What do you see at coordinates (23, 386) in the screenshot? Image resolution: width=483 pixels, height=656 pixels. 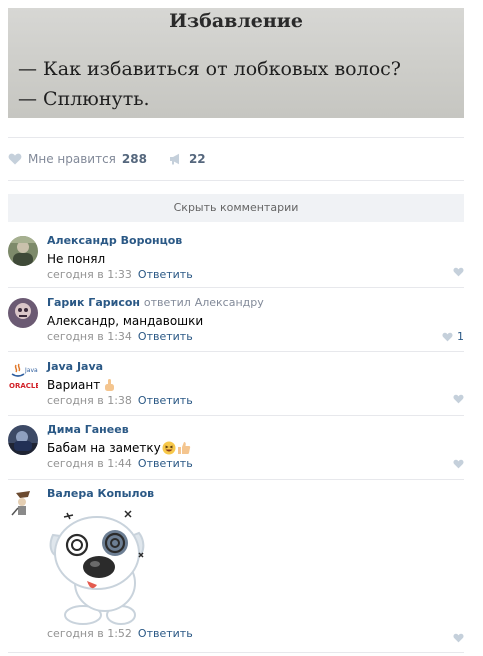 I see `oracle-logo-text: ORACLE` at bounding box center [23, 386].